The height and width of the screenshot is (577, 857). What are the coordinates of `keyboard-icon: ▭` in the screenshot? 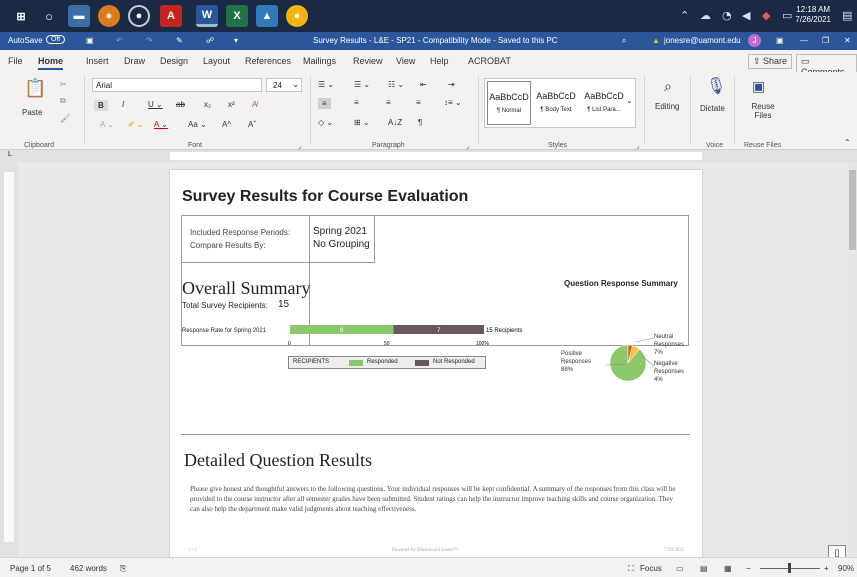 It's located at (787, 15).